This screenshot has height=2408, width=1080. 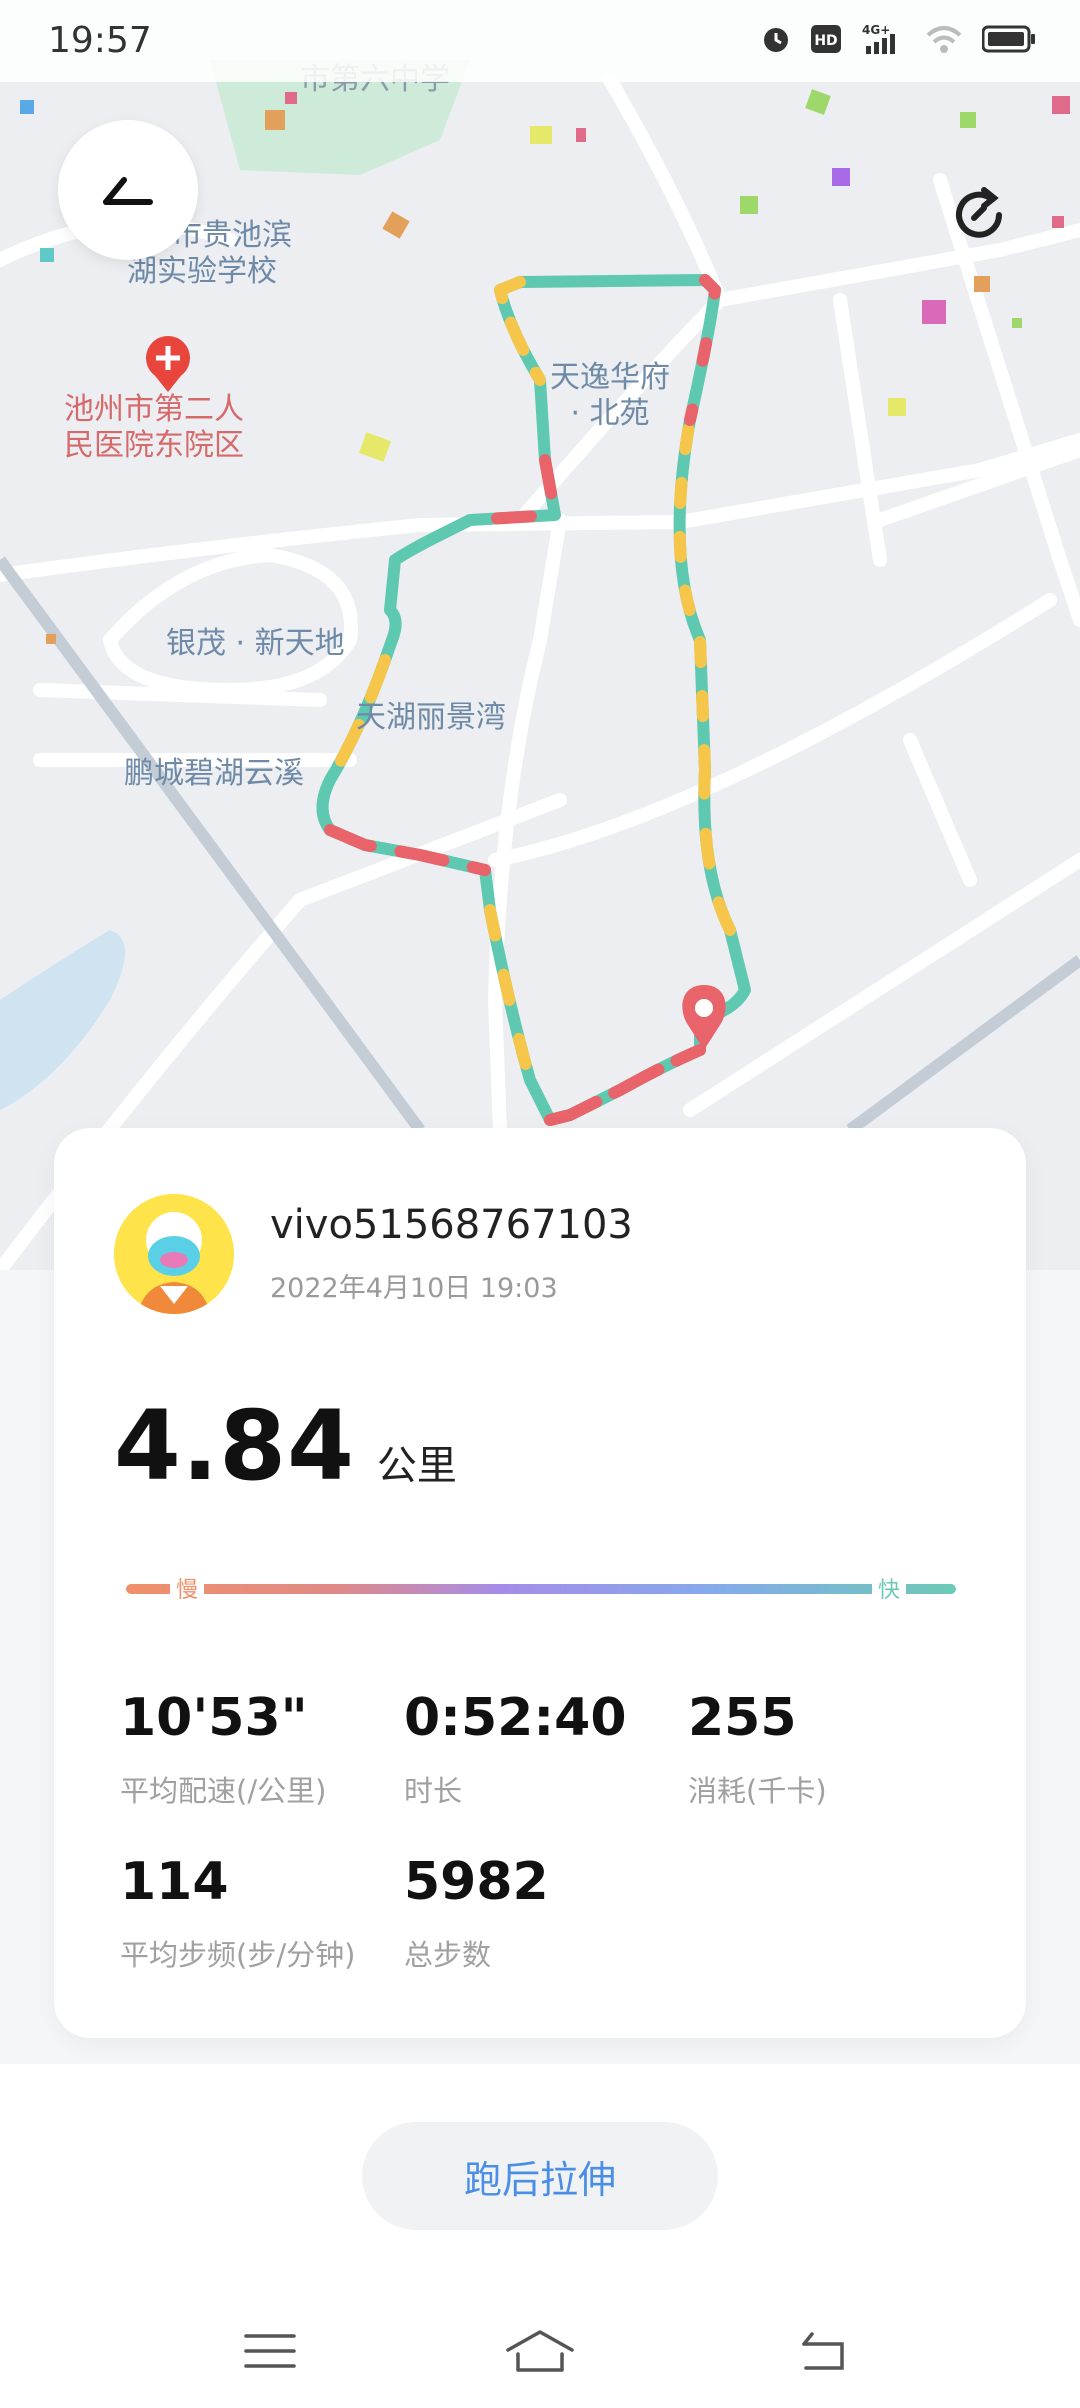 What do you see at coordinates (476, 1913) in the screenshot?
I see `stat-total-steps: 5982 总步数` at bounding box center [476, 1913].